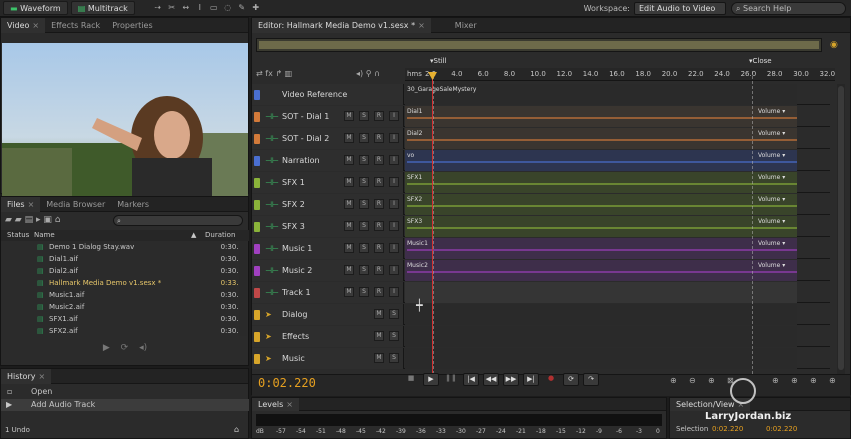 The height and width of the screenshot is (439, 851). I want to click on marker-close: ▾Close, so click(760, 61).